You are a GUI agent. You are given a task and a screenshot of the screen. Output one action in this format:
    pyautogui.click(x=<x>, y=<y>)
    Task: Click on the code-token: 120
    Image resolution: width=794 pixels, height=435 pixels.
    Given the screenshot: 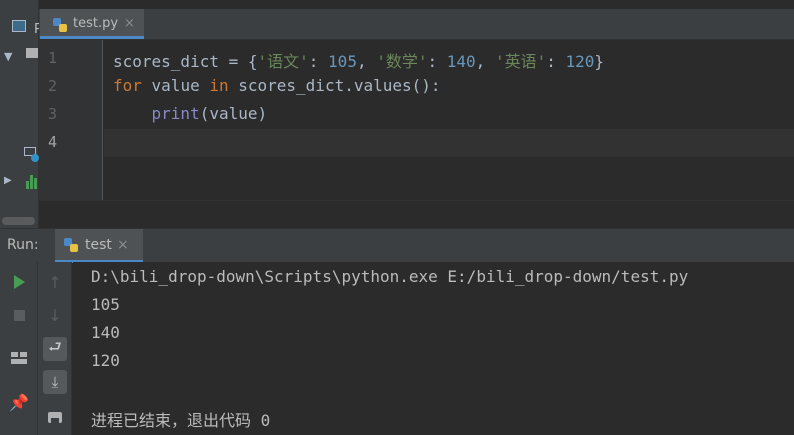 What is the action you would take?
    pyautogui.click(x=580, y=61)
    